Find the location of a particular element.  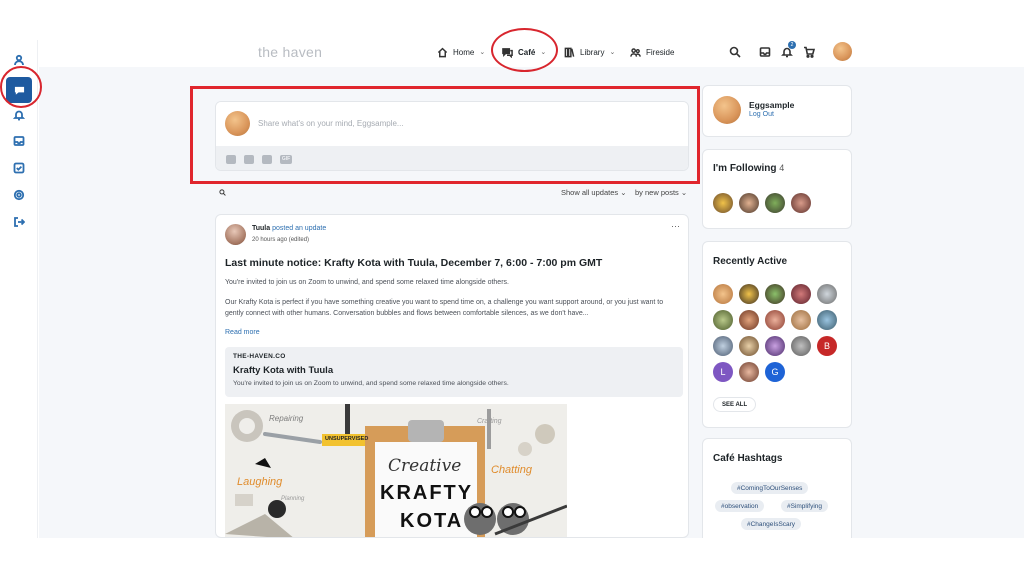

read-more-link: Read more is located at coordinates (242, 332).